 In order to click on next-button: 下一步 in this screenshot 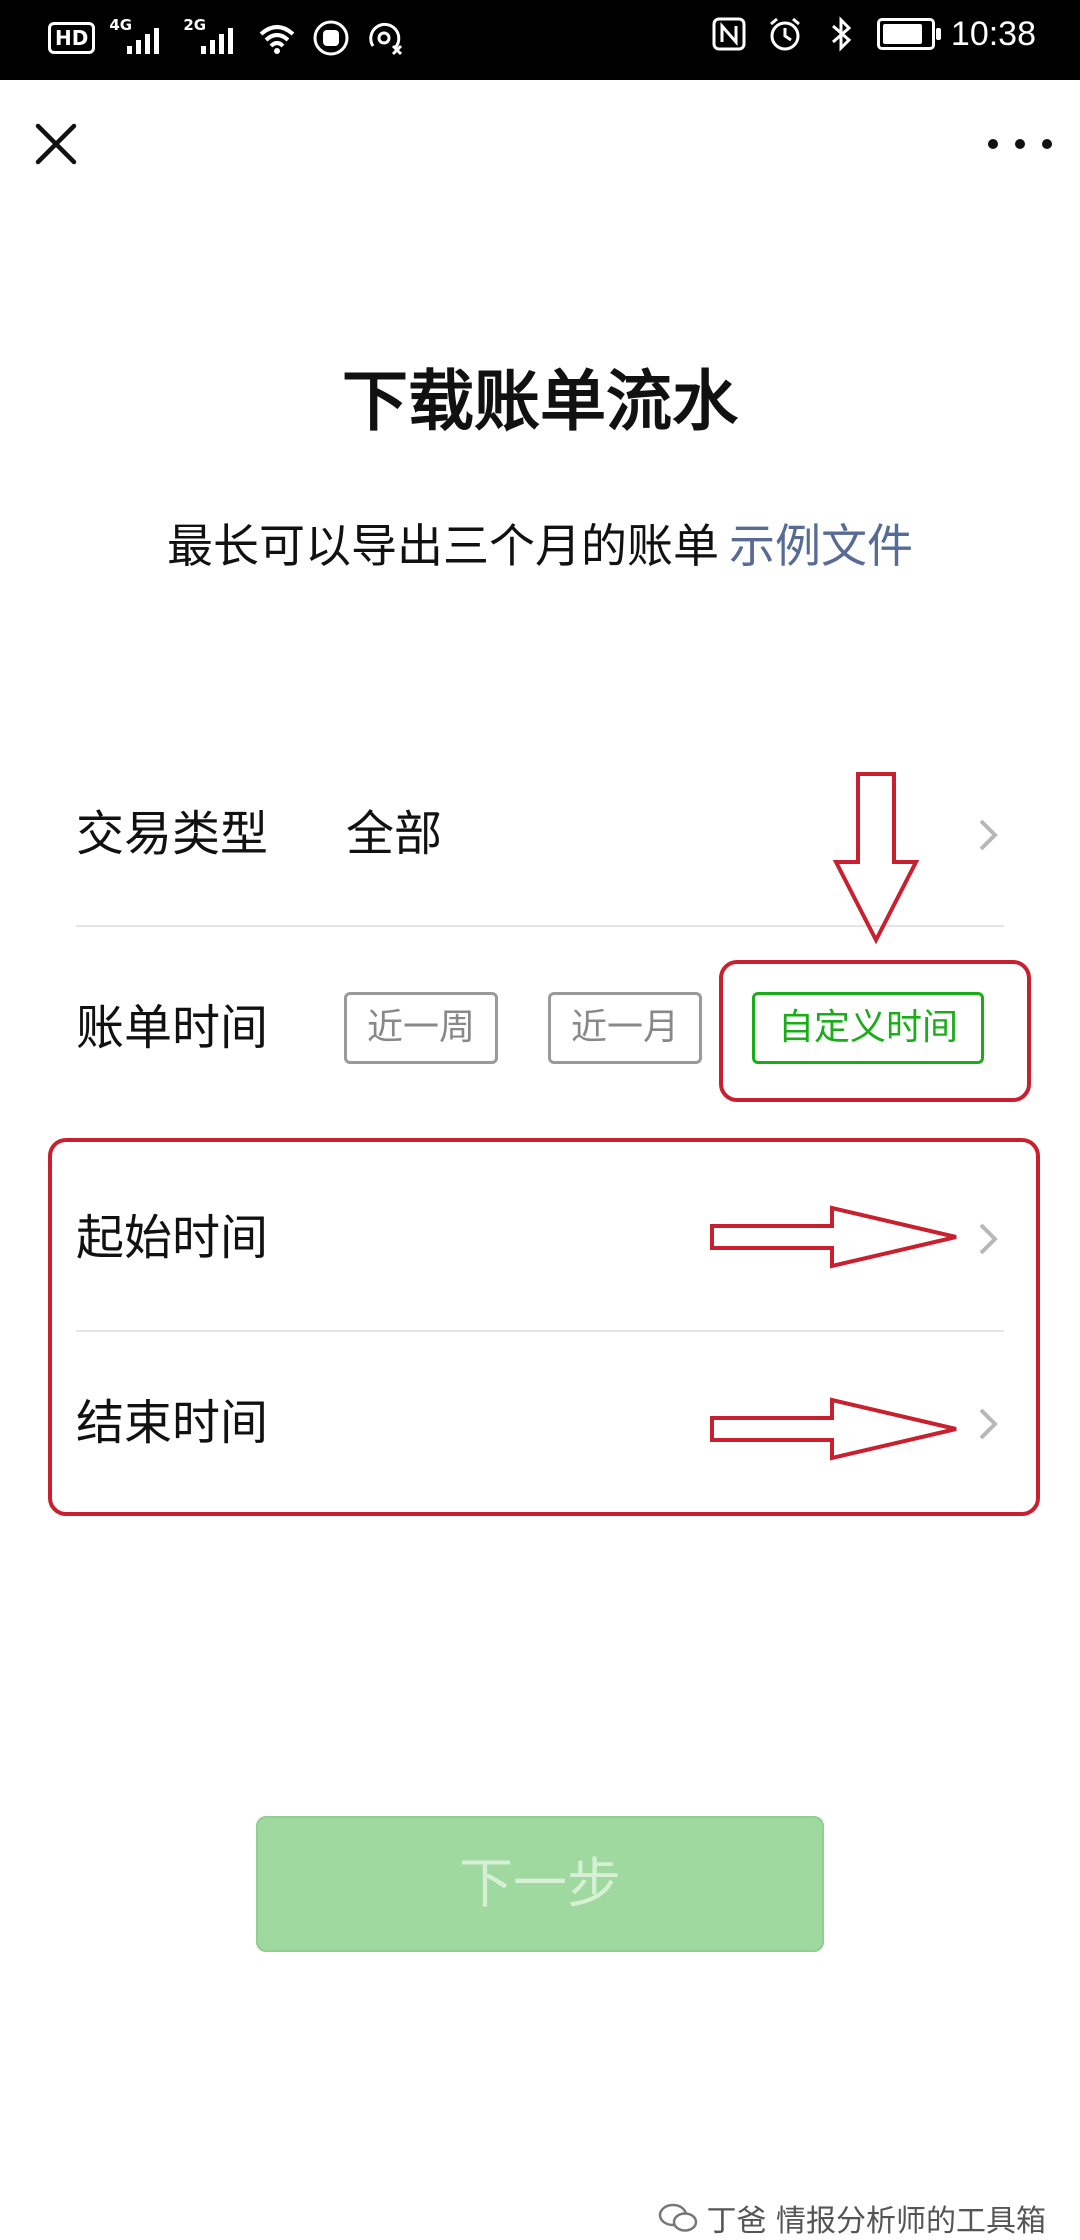, I will do `click(540, 1884)`.